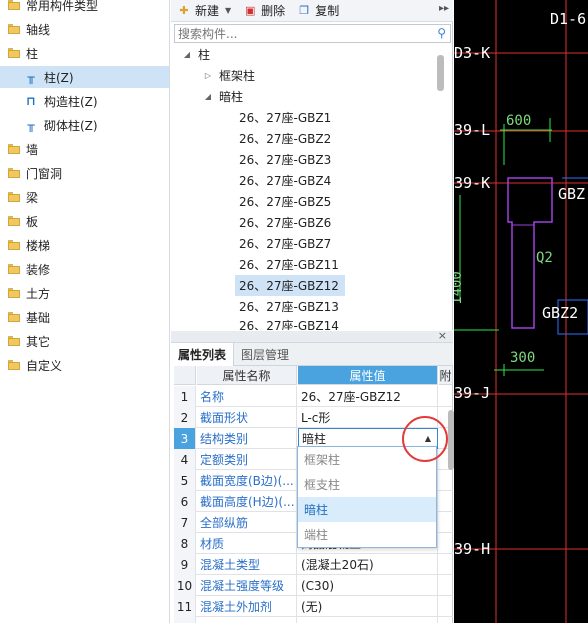  I want to click on search-icon: ⚲, so click(441, 33).